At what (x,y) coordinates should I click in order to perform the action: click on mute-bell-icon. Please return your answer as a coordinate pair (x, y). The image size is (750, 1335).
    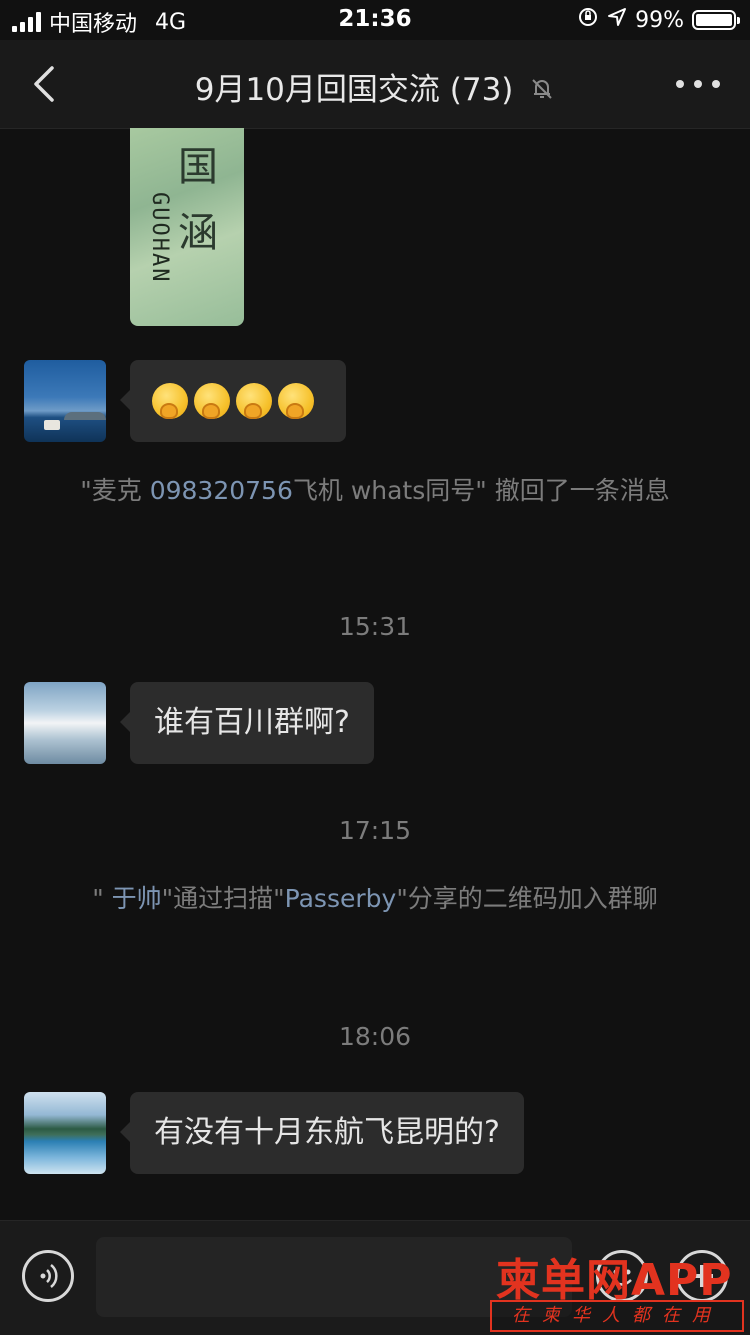
    Looking at the image, I should click on (542, 92).